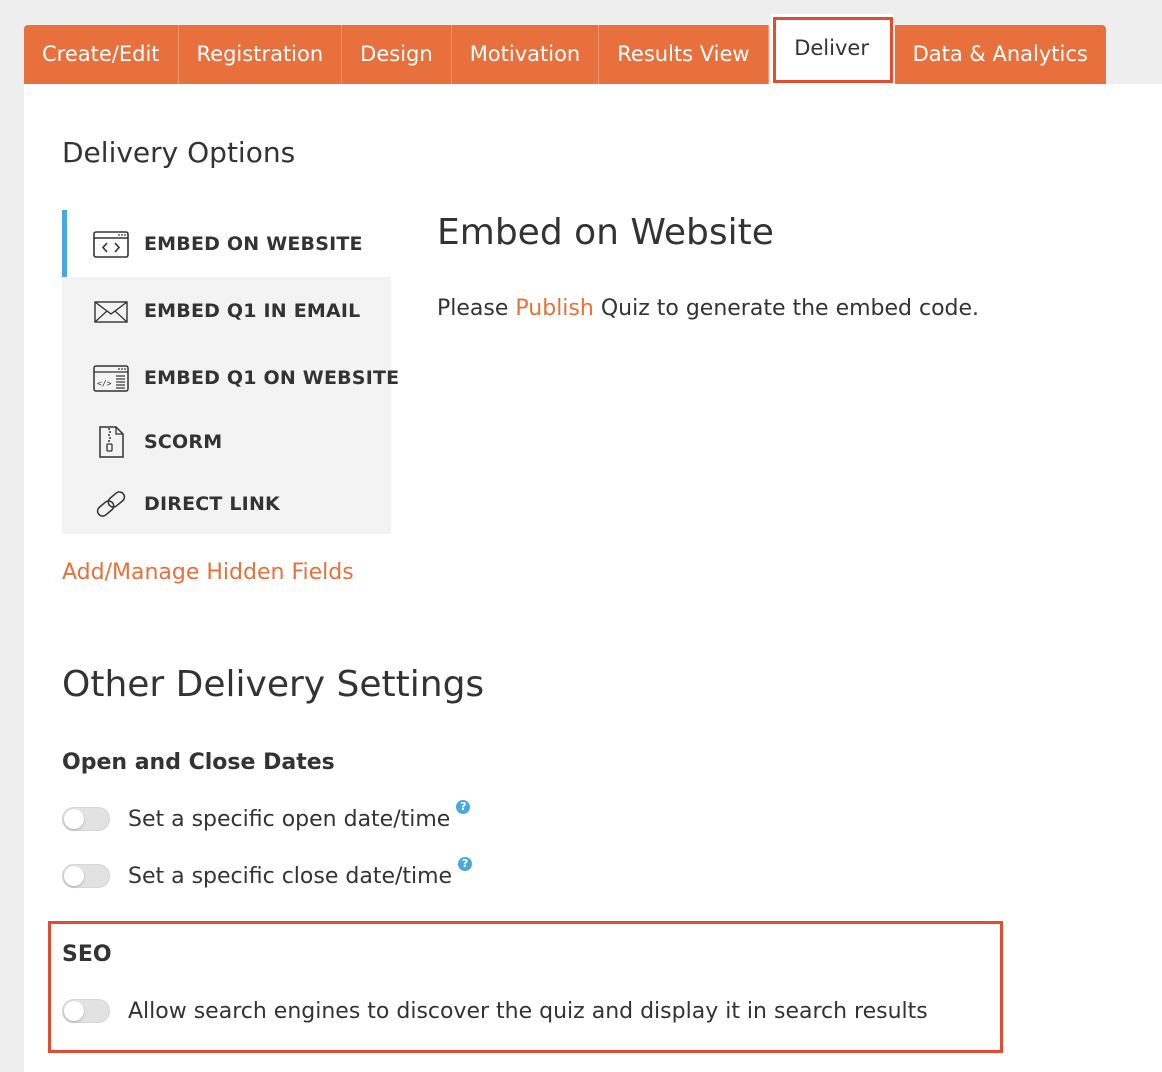 The width and height of the screenshot is (1162, 1072). Describe the element at coordinates (289, 819) in the screenshot. I see `open-date-label: Set a specific open date/time` at that location.